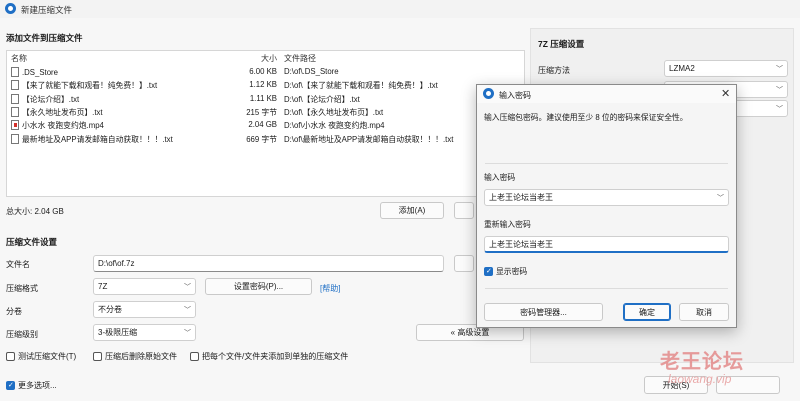 The width and height of the screenshot is (800, 401). I want to click on file-path-cell: D:\of\小水水 夜跑变约炮.mp4, so click(334, 126).